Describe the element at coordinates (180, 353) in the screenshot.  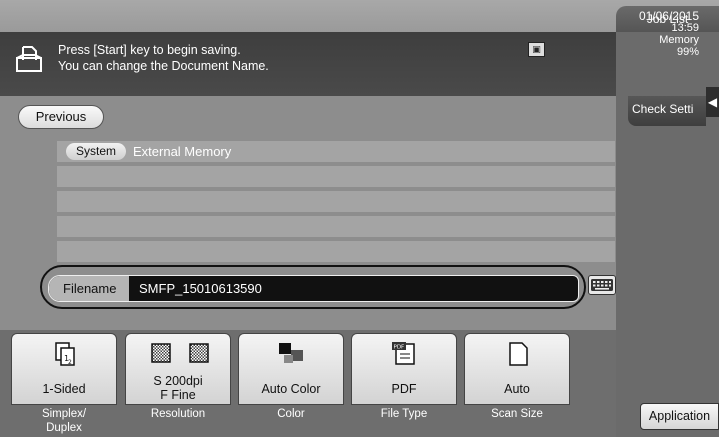
I see `resolution-icon` at that location.